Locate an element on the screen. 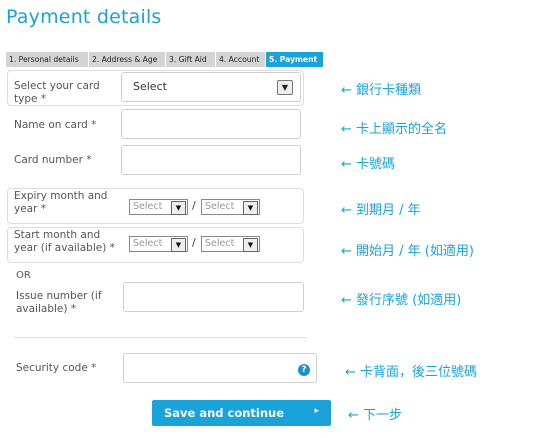  start-year-select: Select ▼ is located at coordinates (230, 244).